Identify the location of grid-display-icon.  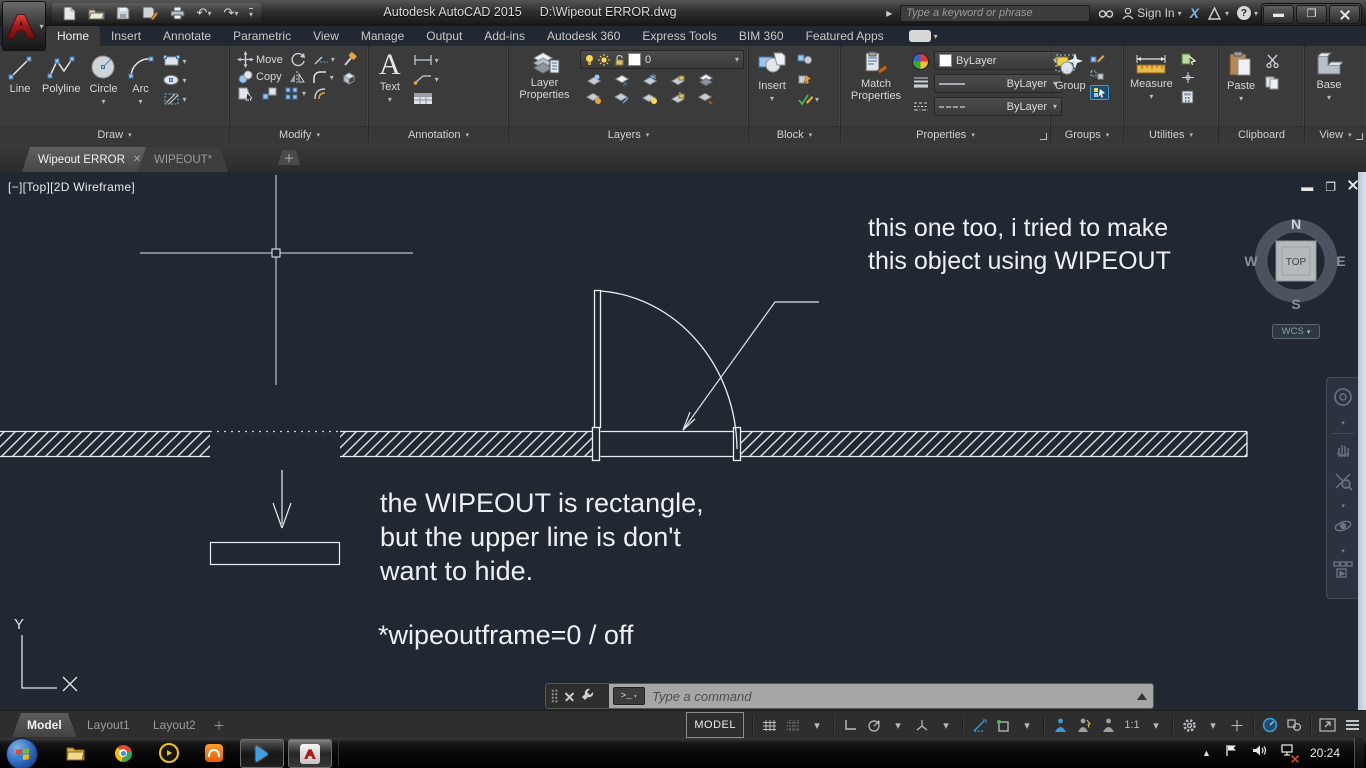
(769, 725).